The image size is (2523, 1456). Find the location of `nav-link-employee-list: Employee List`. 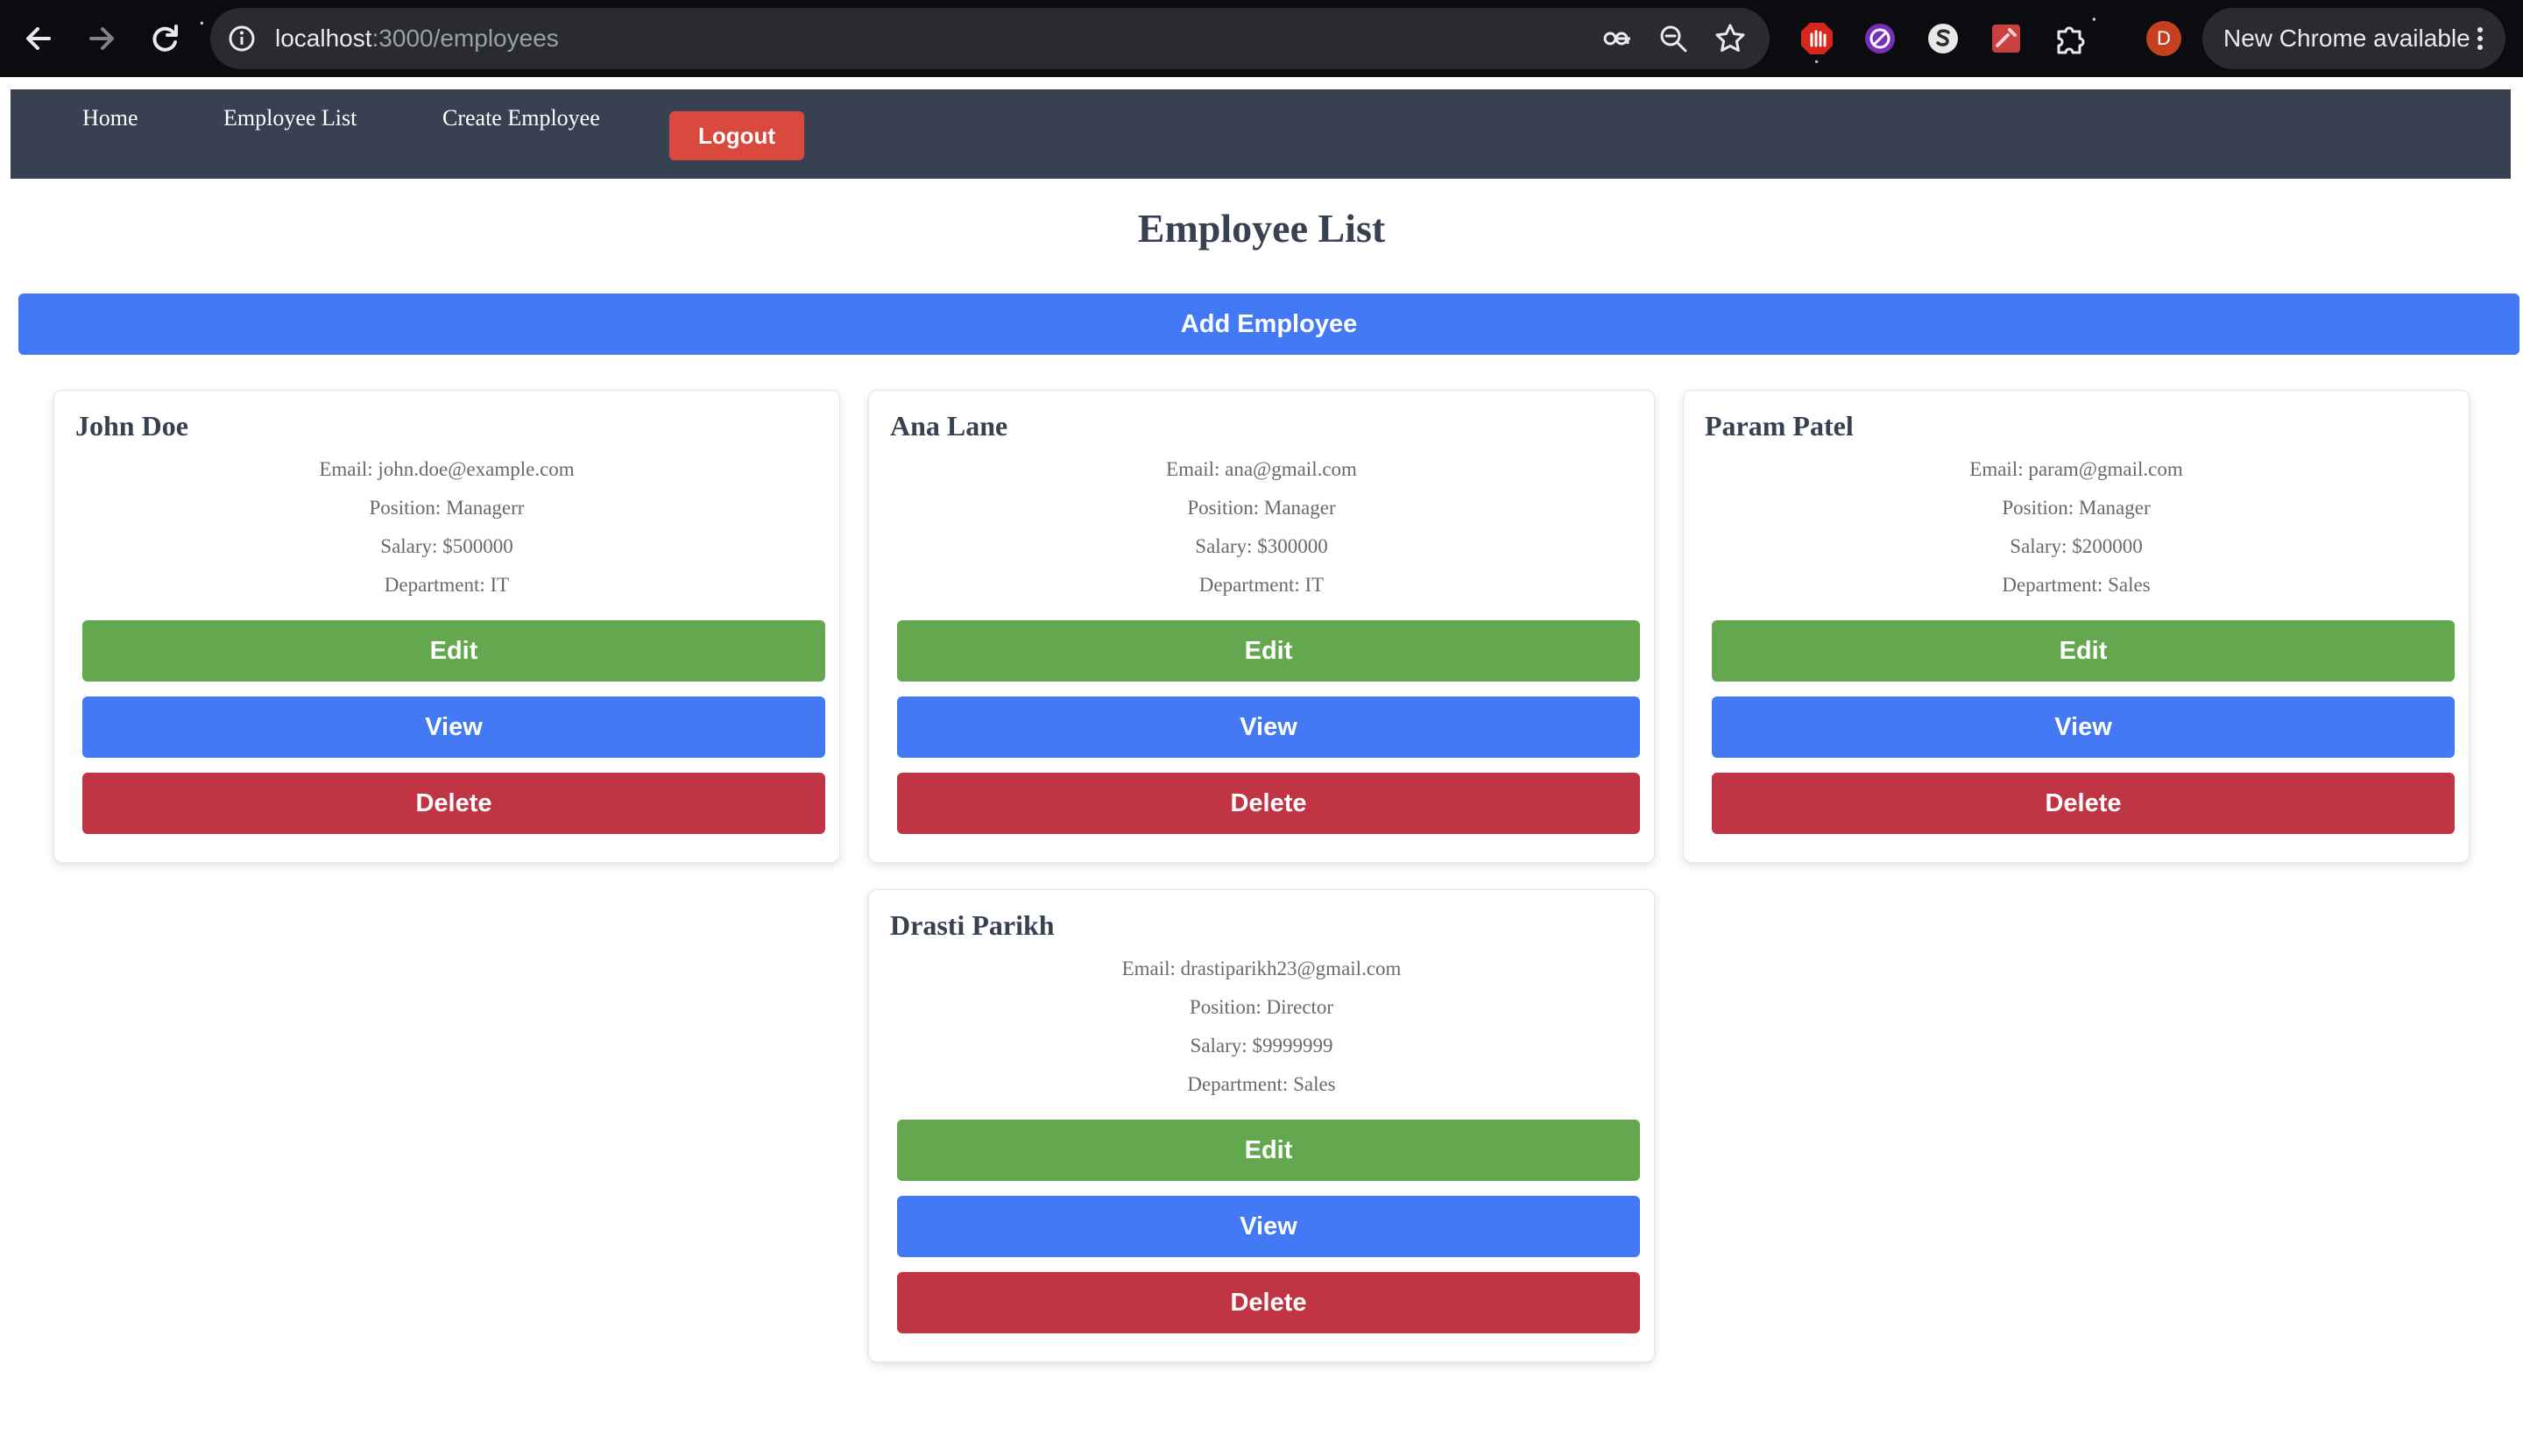

nav-link-employee-list: Employee List is located at coordinates (290, 118).